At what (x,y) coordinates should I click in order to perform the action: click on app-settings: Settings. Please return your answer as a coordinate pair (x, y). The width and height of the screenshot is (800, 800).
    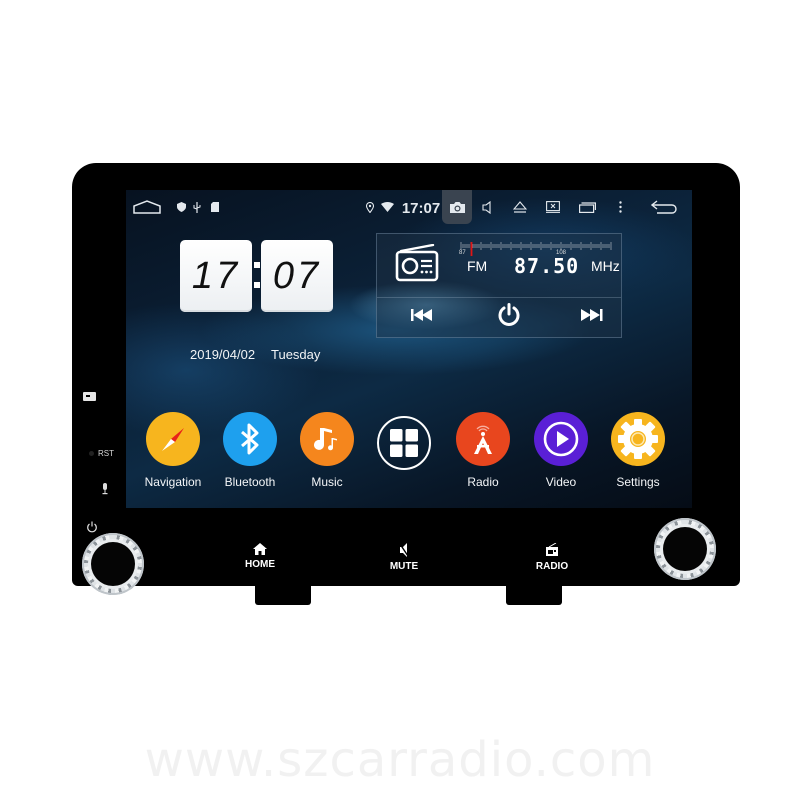
    Looking at the image, I should click on (638, 450).